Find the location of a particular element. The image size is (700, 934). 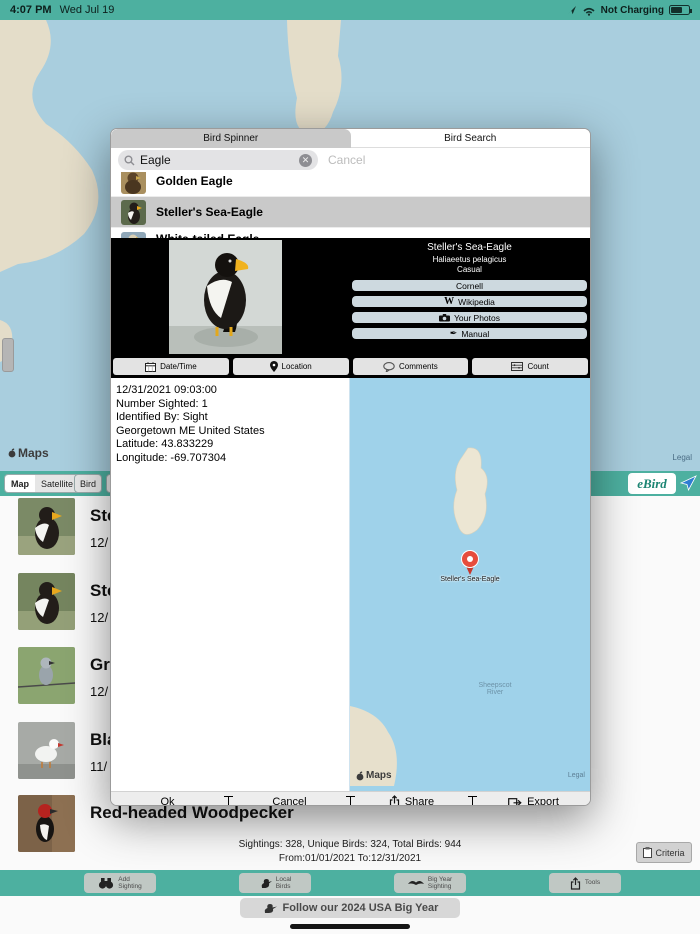

sighting-datetime: 12/31/2021 09:03:00 is located at coordinates (166, 390).